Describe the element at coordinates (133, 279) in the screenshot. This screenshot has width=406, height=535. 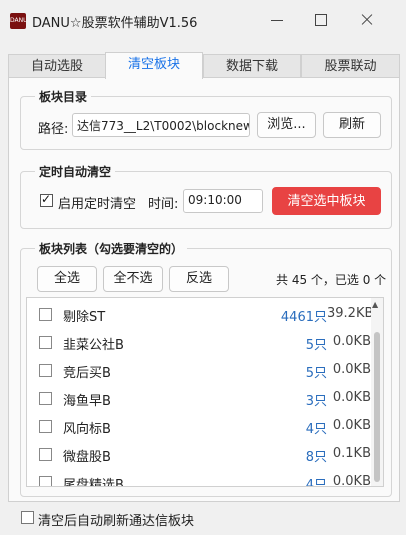
I see `select-none-button: 全不选` at that location.